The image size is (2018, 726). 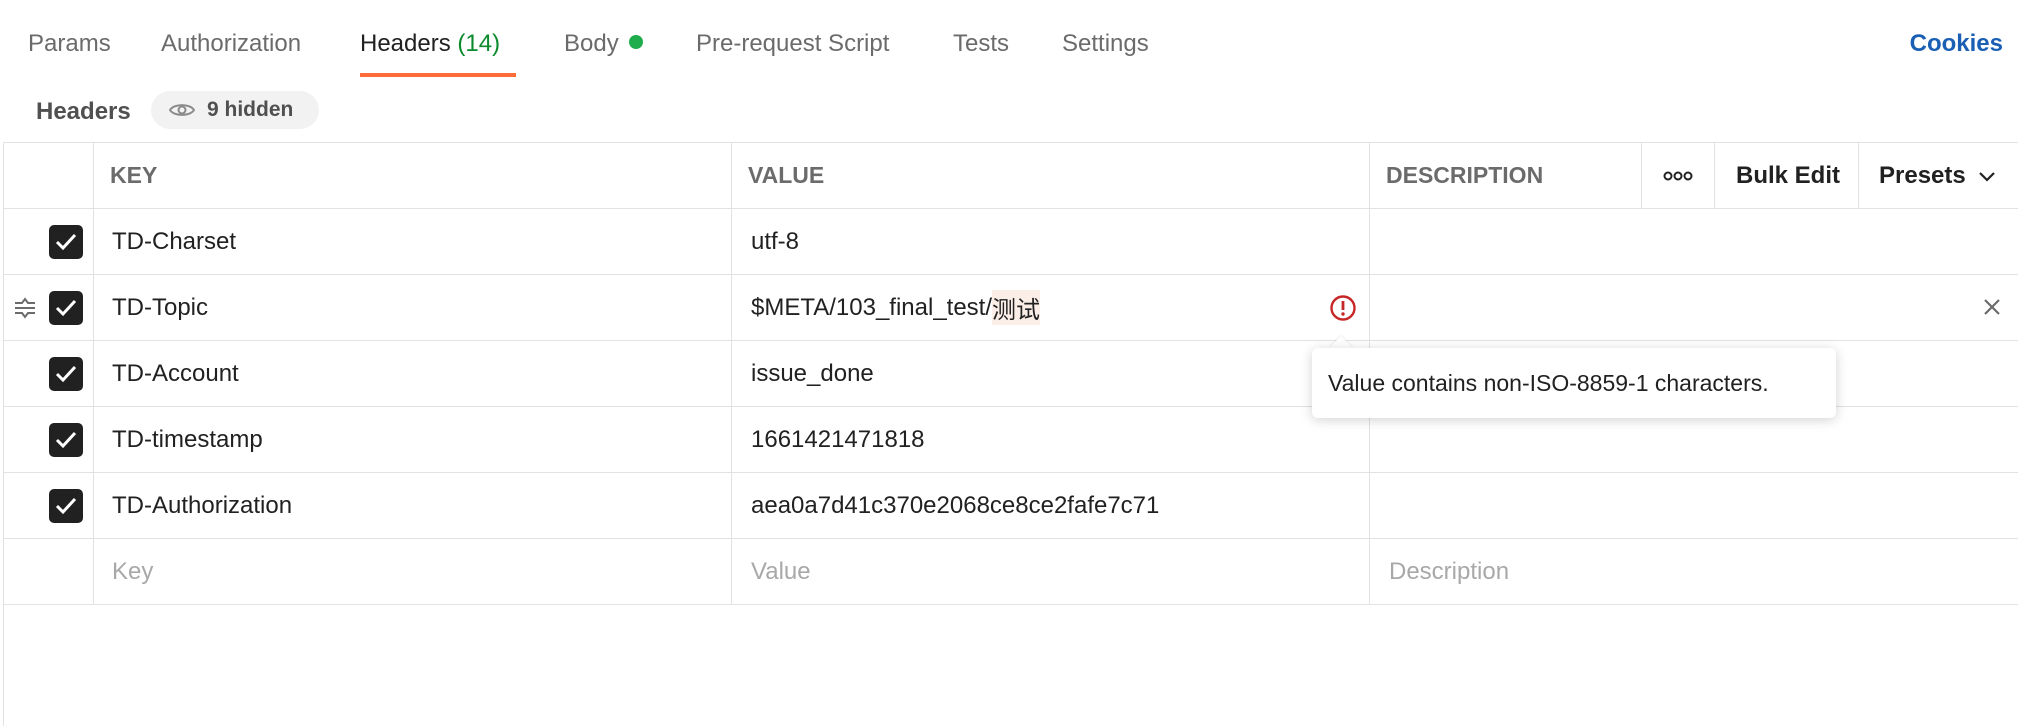 What do you see at coordinates (202, 505) in the screenshot?
I see `header-key-field: TD-Authorization` at bounding box center [202, 505].